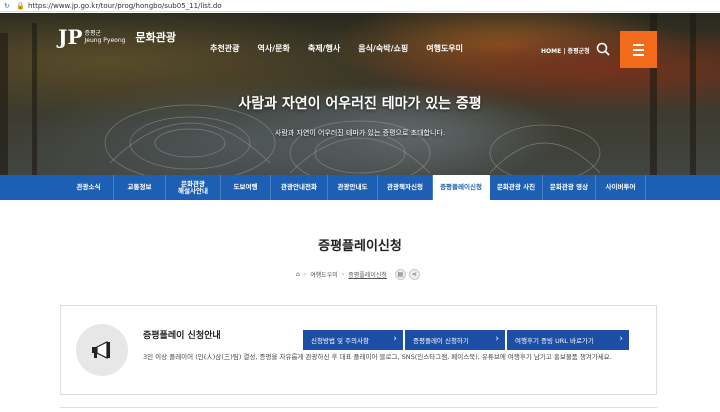 Image resolution: width=720 pixels, height=412 pixels. I want to click on print-icon: ▤, so click(400, 274).